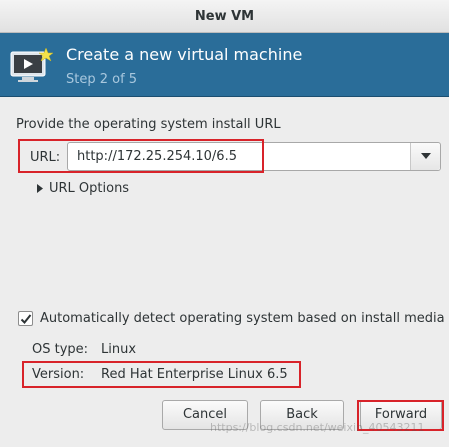 The width and height of the screenshot is (449, 447). I want to click on version-annotation-box, so click(161, 374).